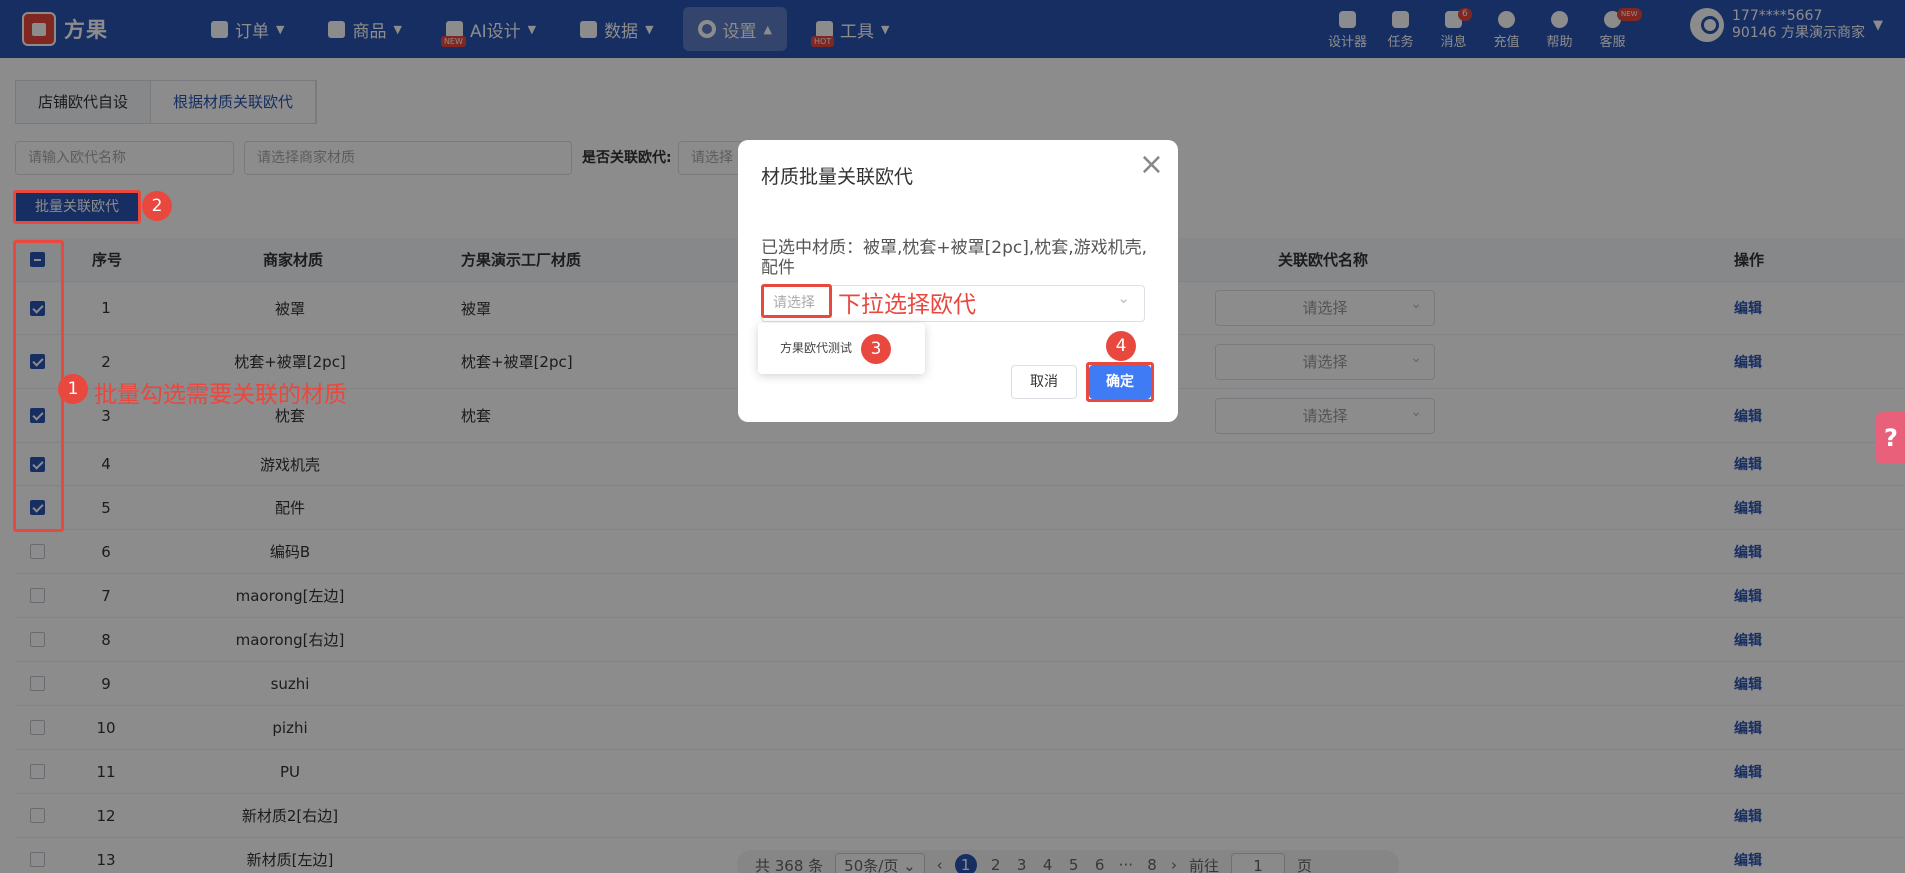 This screenshot has height=873, width=1905. Describe the element at coordinates (1120, 382) in the screenshot. I see `annotation-confirm-box` at that location.